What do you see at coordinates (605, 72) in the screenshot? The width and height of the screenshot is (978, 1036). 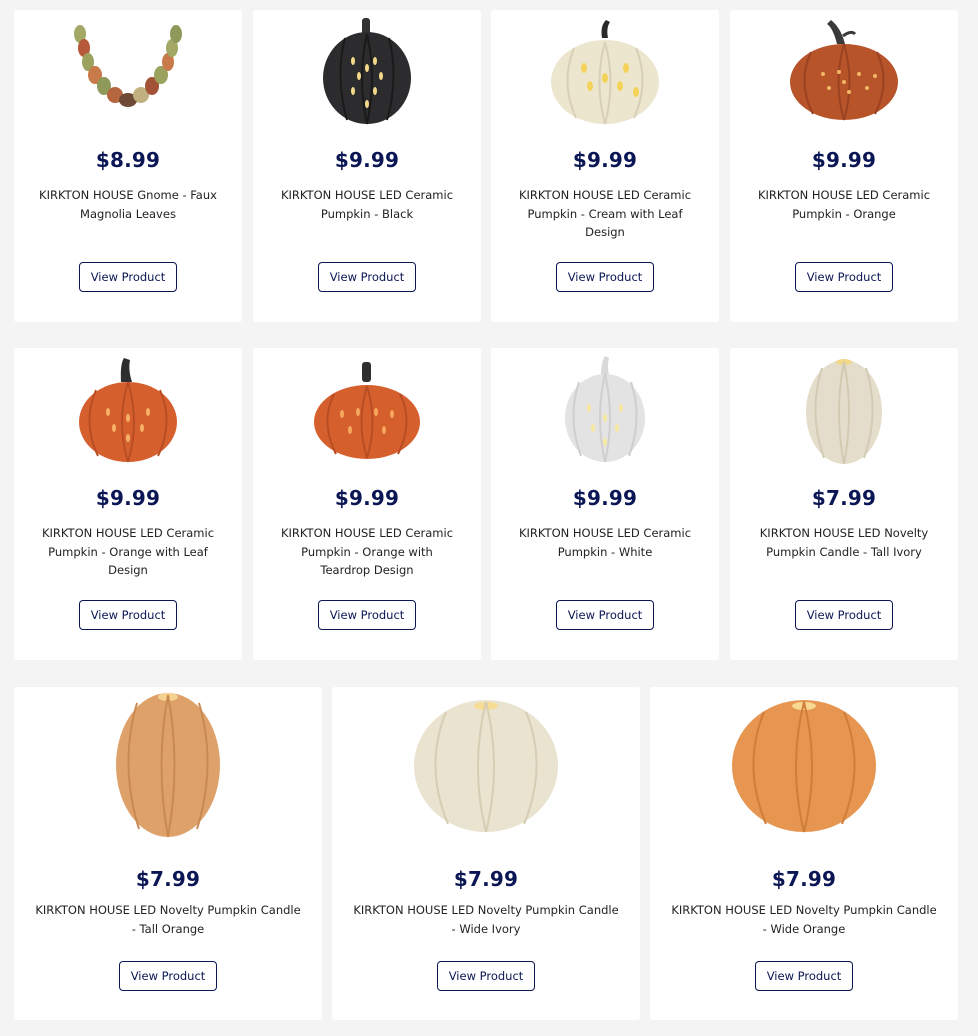 I see `pumpkin-cream-leaf-image` at bounding box center [605, 72].